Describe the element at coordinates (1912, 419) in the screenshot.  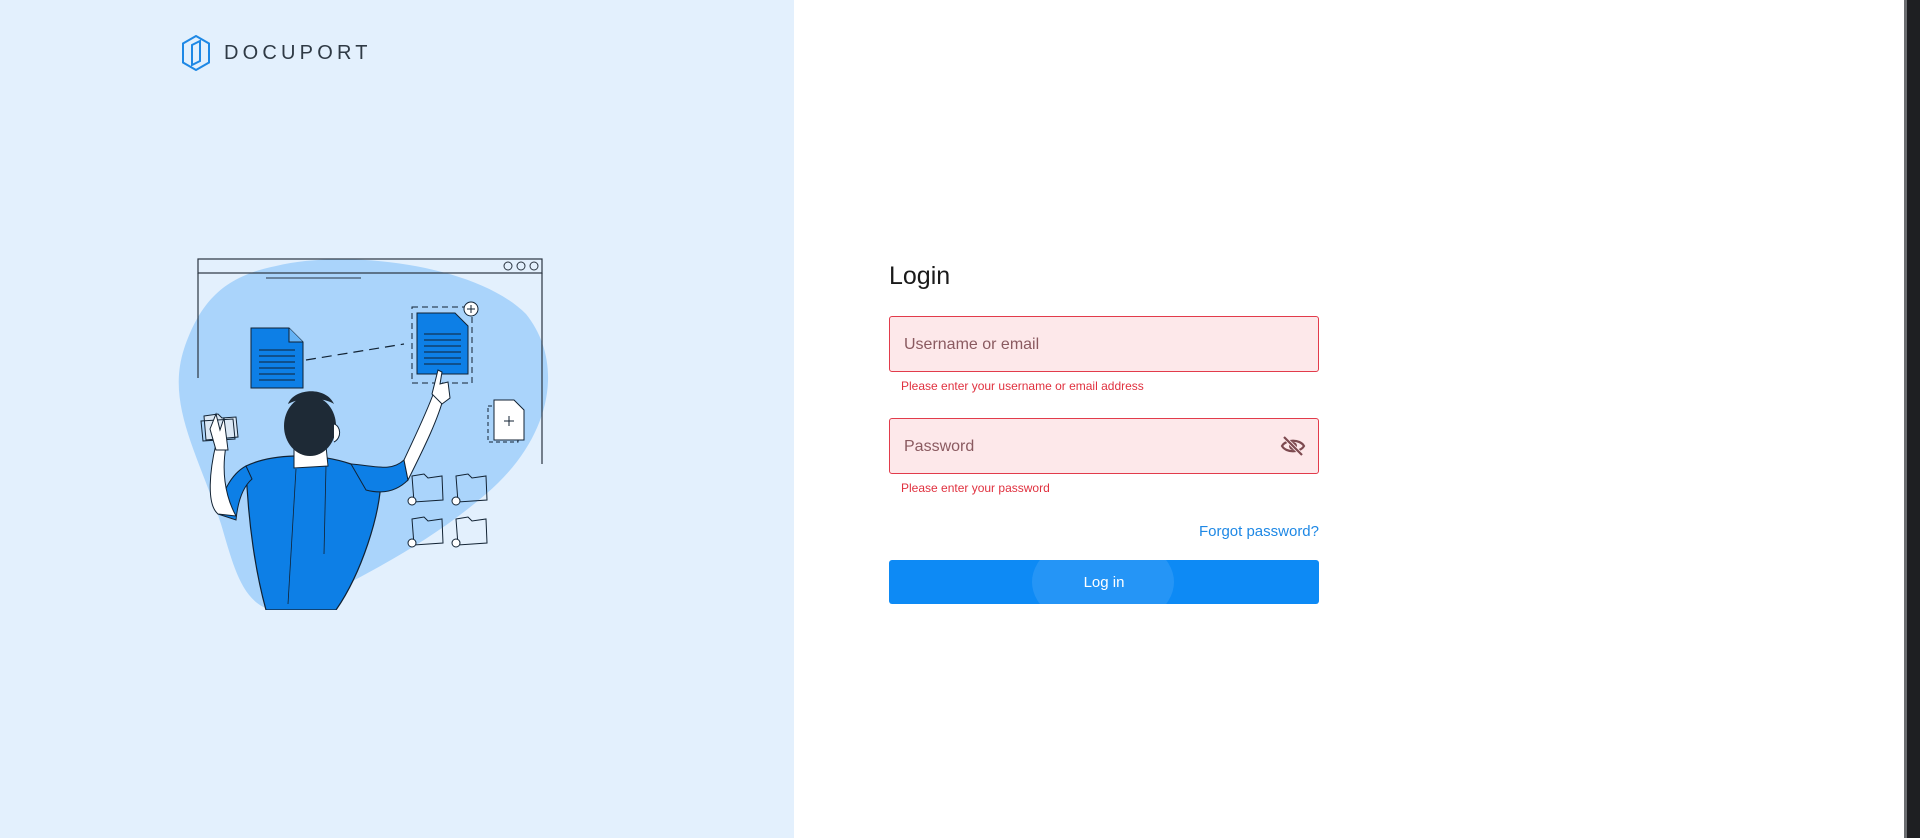
I see `scrollbar` at that location.